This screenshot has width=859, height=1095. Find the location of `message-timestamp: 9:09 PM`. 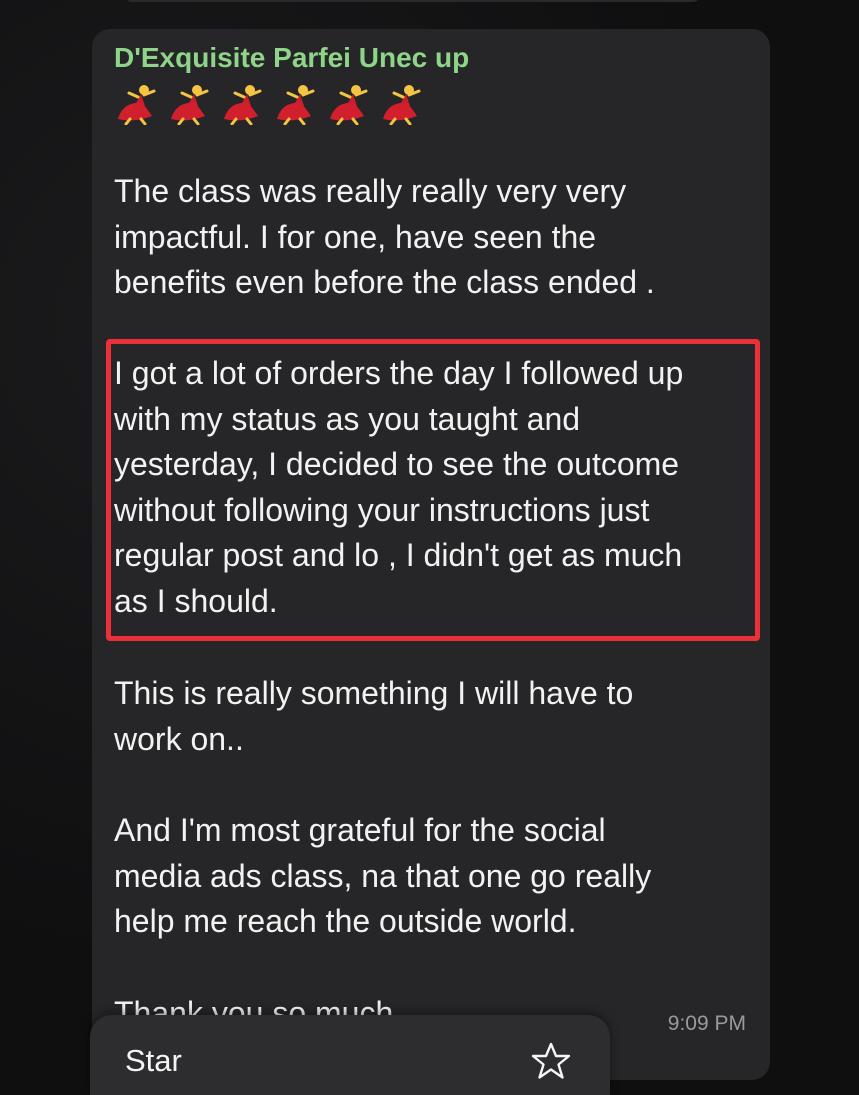

message-timestamp: 9:09 PM is located at coordinates (706, 1023).